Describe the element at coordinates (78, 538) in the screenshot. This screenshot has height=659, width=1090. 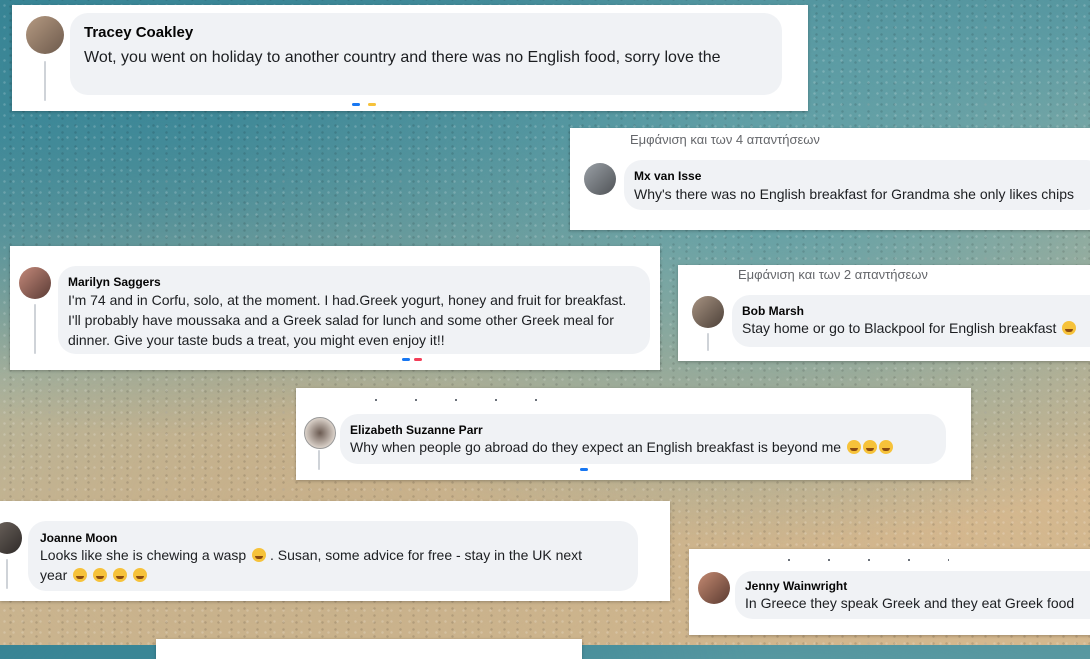
I see `commenter-name: Joanne Moon` at that location.